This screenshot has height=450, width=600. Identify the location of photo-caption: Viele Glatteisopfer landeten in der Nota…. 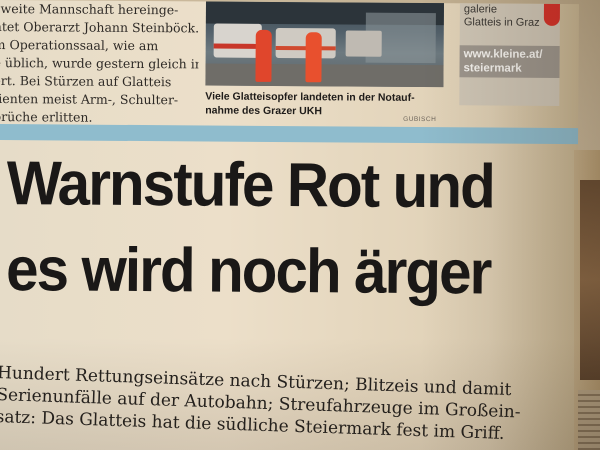
(325, 104).